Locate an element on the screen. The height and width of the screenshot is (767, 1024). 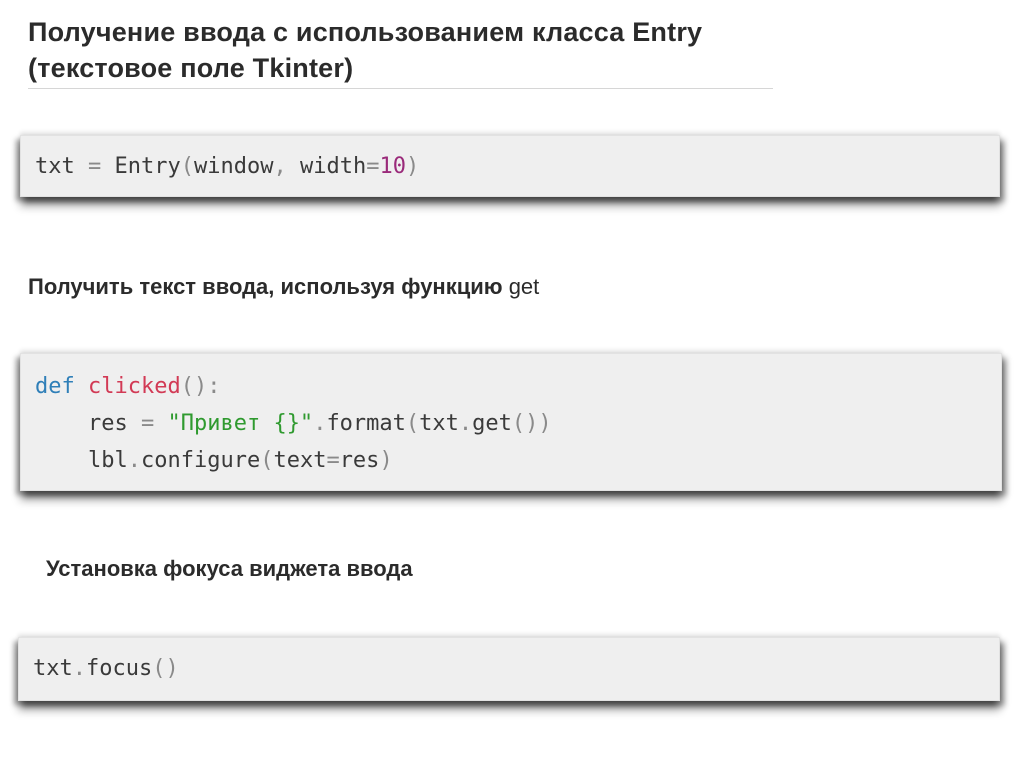
code-line: res = "Привет {}".format(txt.get()) is located at coordinates (511, 423).